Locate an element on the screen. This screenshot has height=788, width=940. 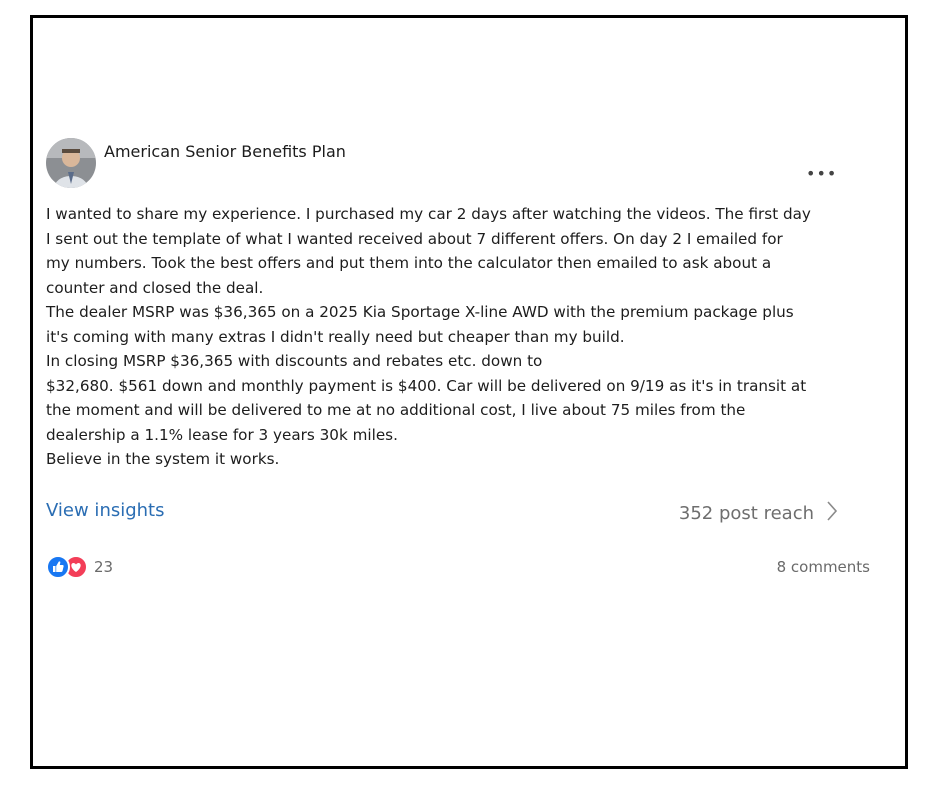
like-icon is located at coordinates (58, 567).